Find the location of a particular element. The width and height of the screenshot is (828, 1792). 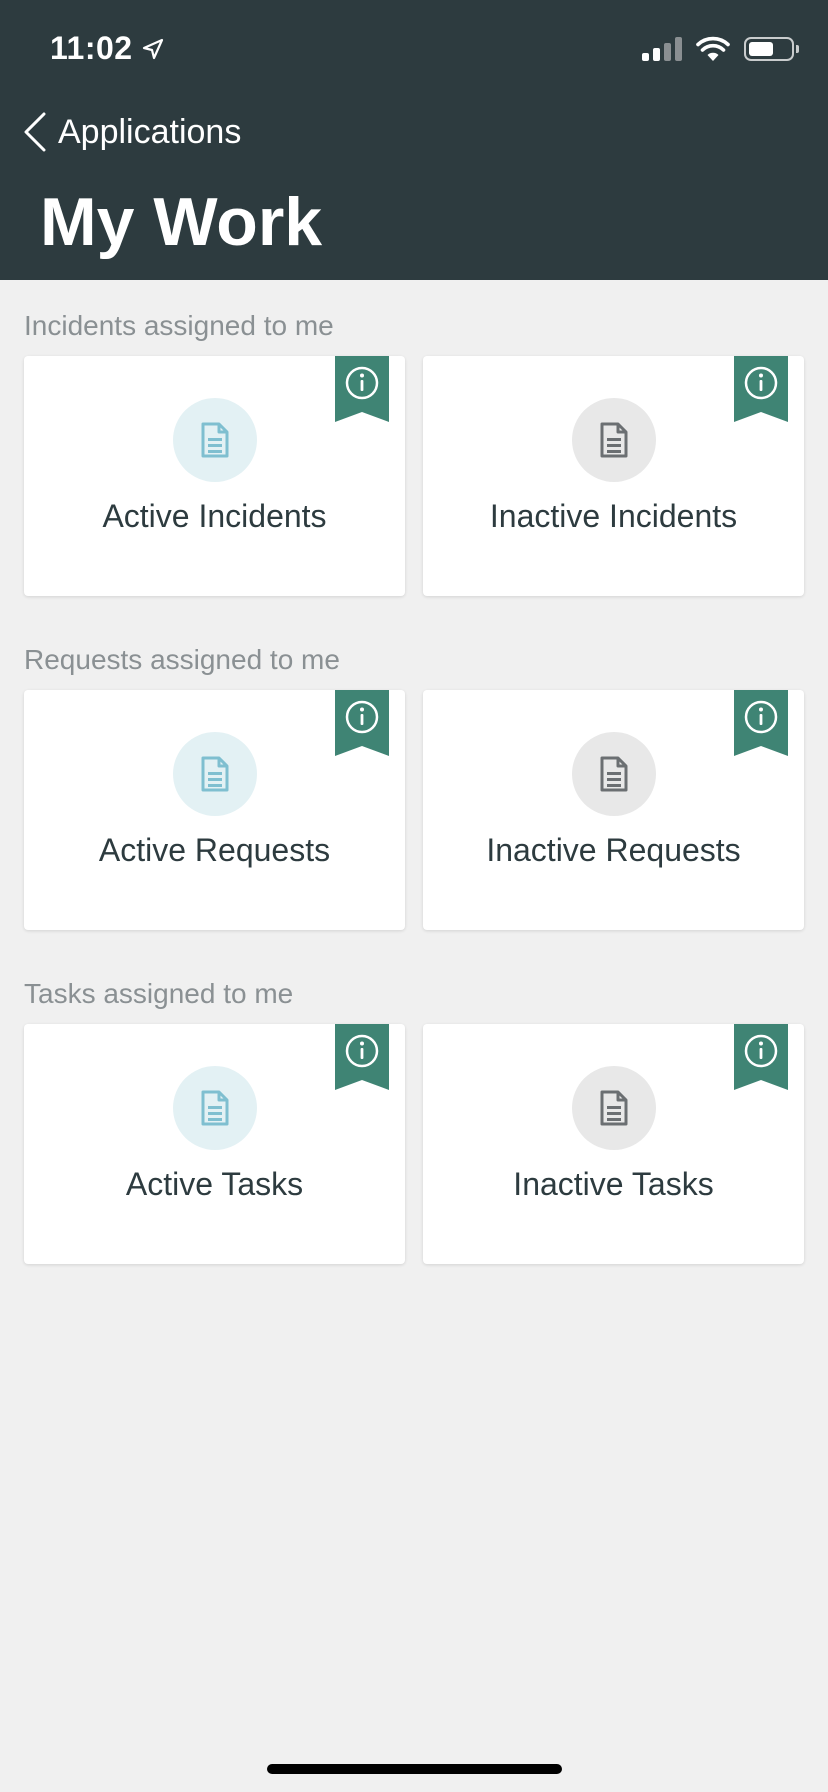

status-time-text: 11:02 is located at coordinates (91, 48).